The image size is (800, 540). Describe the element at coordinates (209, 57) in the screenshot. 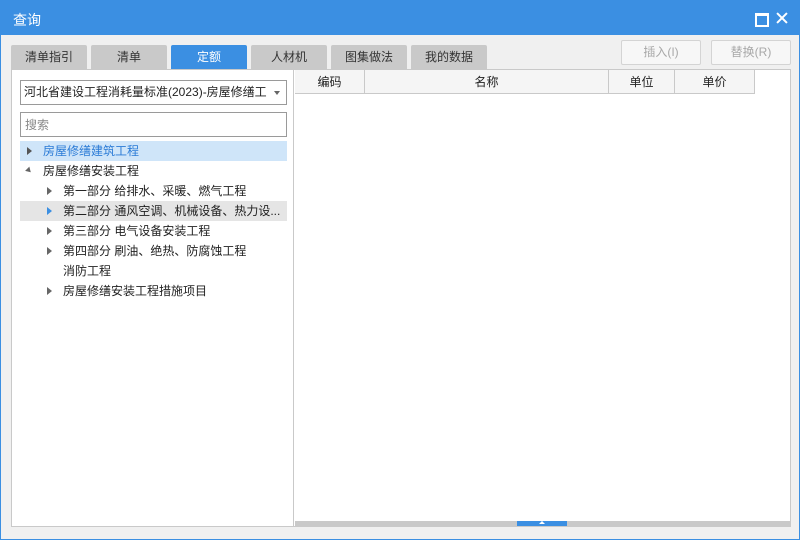

I see `tab-quota: 定额` at that location.